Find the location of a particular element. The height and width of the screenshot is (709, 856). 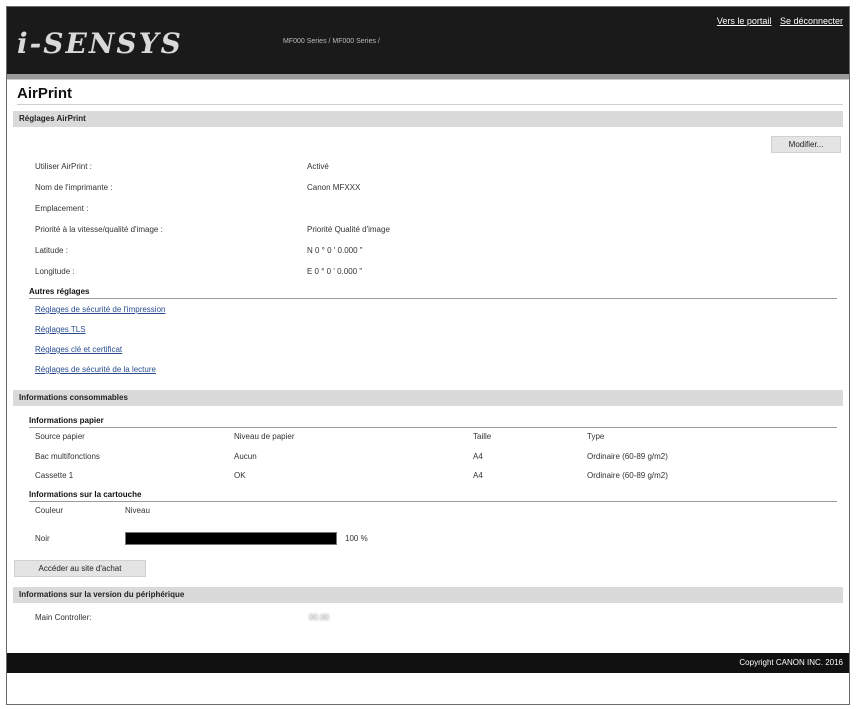

column-header: Niveau is located at coordinates (137, 510).